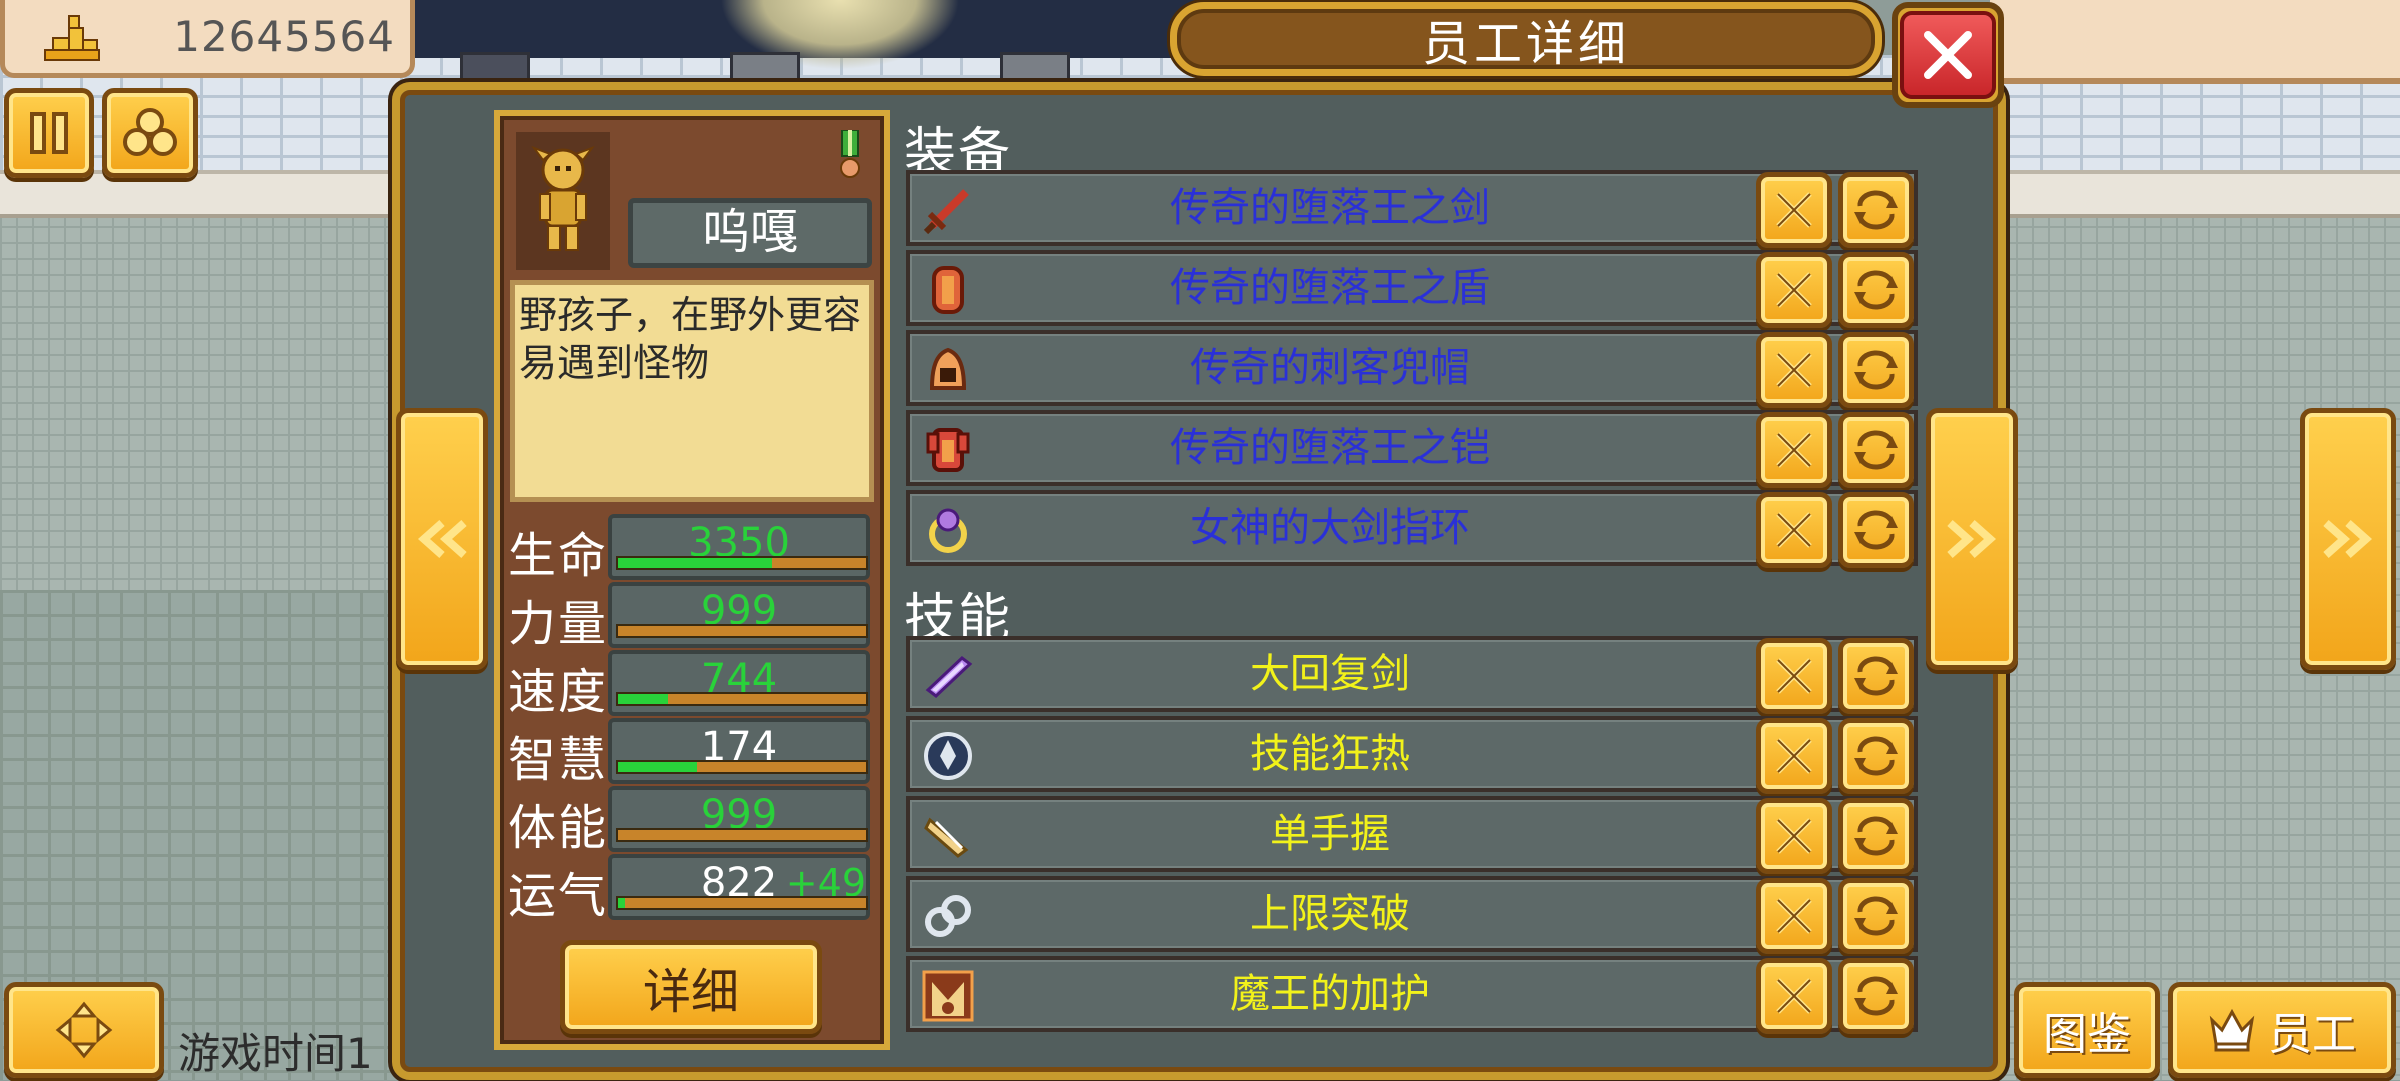 The width and height of the screenshot is (2400, 1081). I want to click on staff-button: 员工, so click(2282, 1030).